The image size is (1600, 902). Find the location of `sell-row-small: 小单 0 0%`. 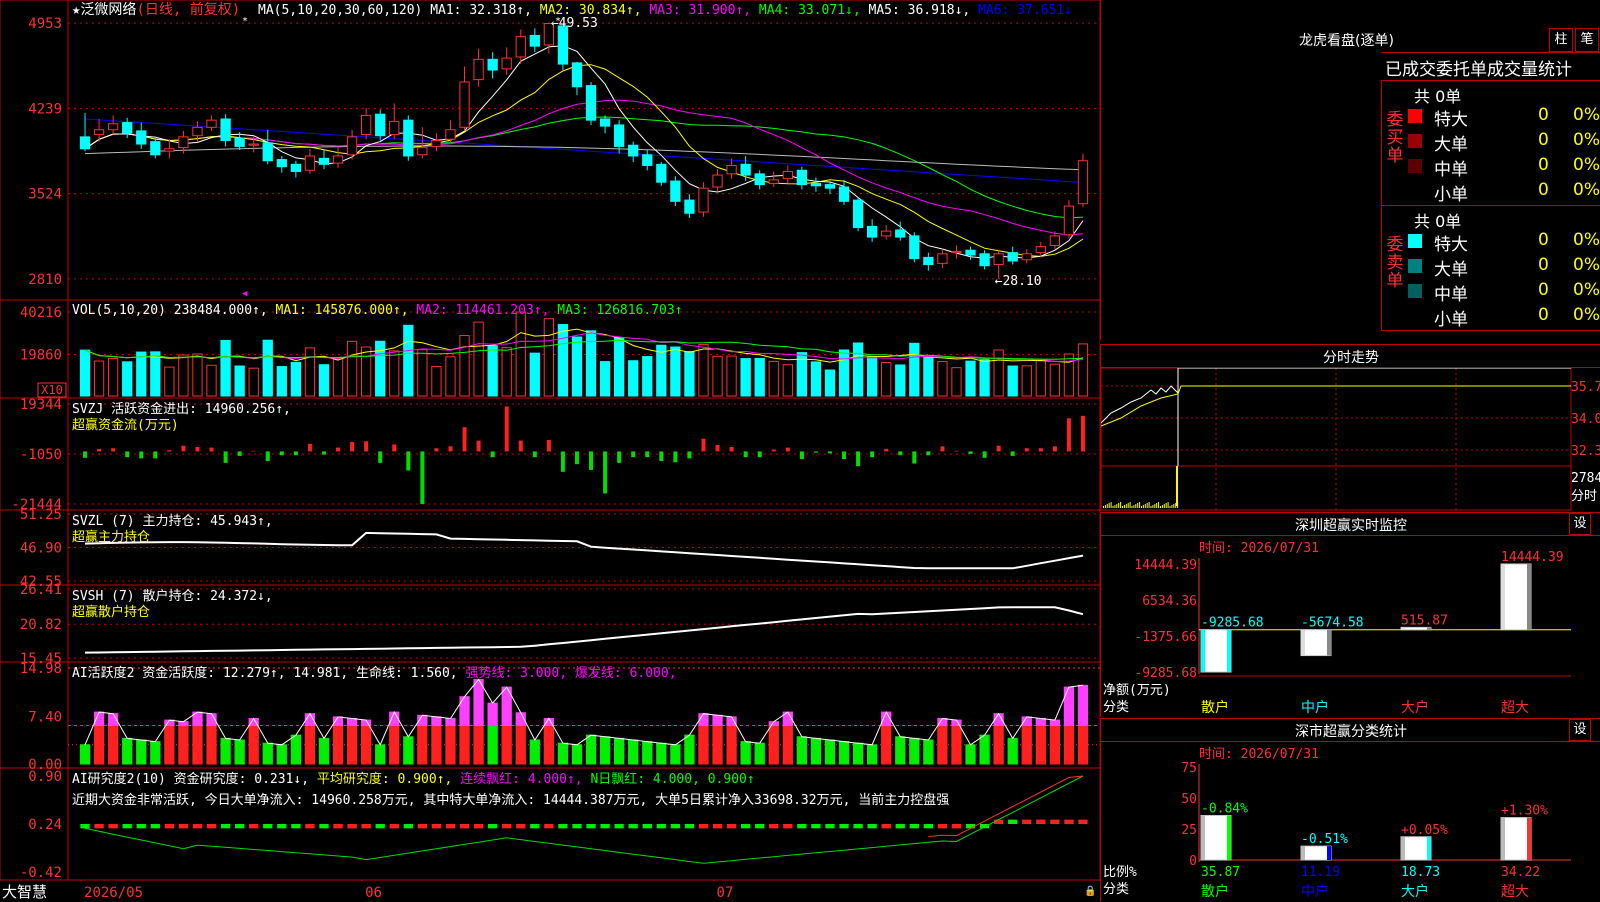

sell-row-small: 小单 0 0% is located at coordinates (1517, 317).